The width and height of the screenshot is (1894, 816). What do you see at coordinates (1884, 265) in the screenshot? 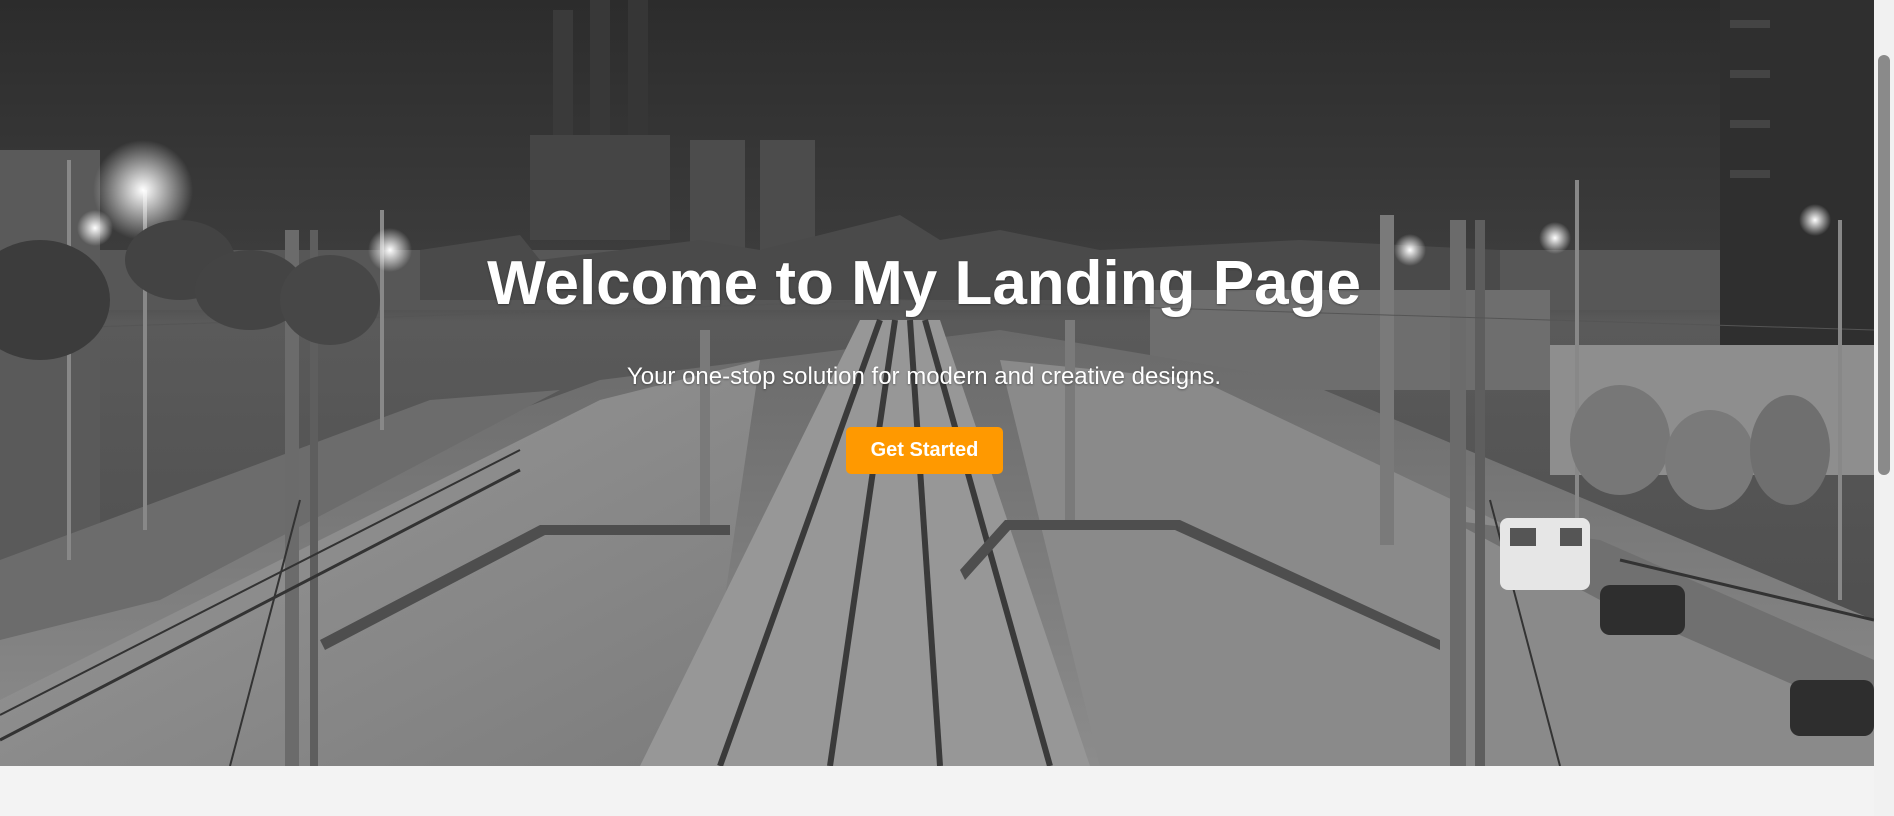
I see `vertical-scrollbar-thumb` at bounding box center [1884, 265].